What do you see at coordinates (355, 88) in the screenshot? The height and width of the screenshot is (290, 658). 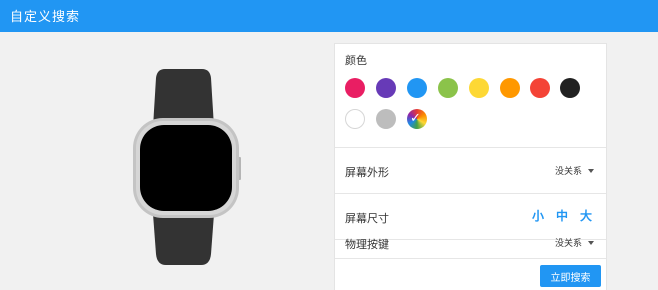 I see `swatch-pink` at bounding box center [355, 88].